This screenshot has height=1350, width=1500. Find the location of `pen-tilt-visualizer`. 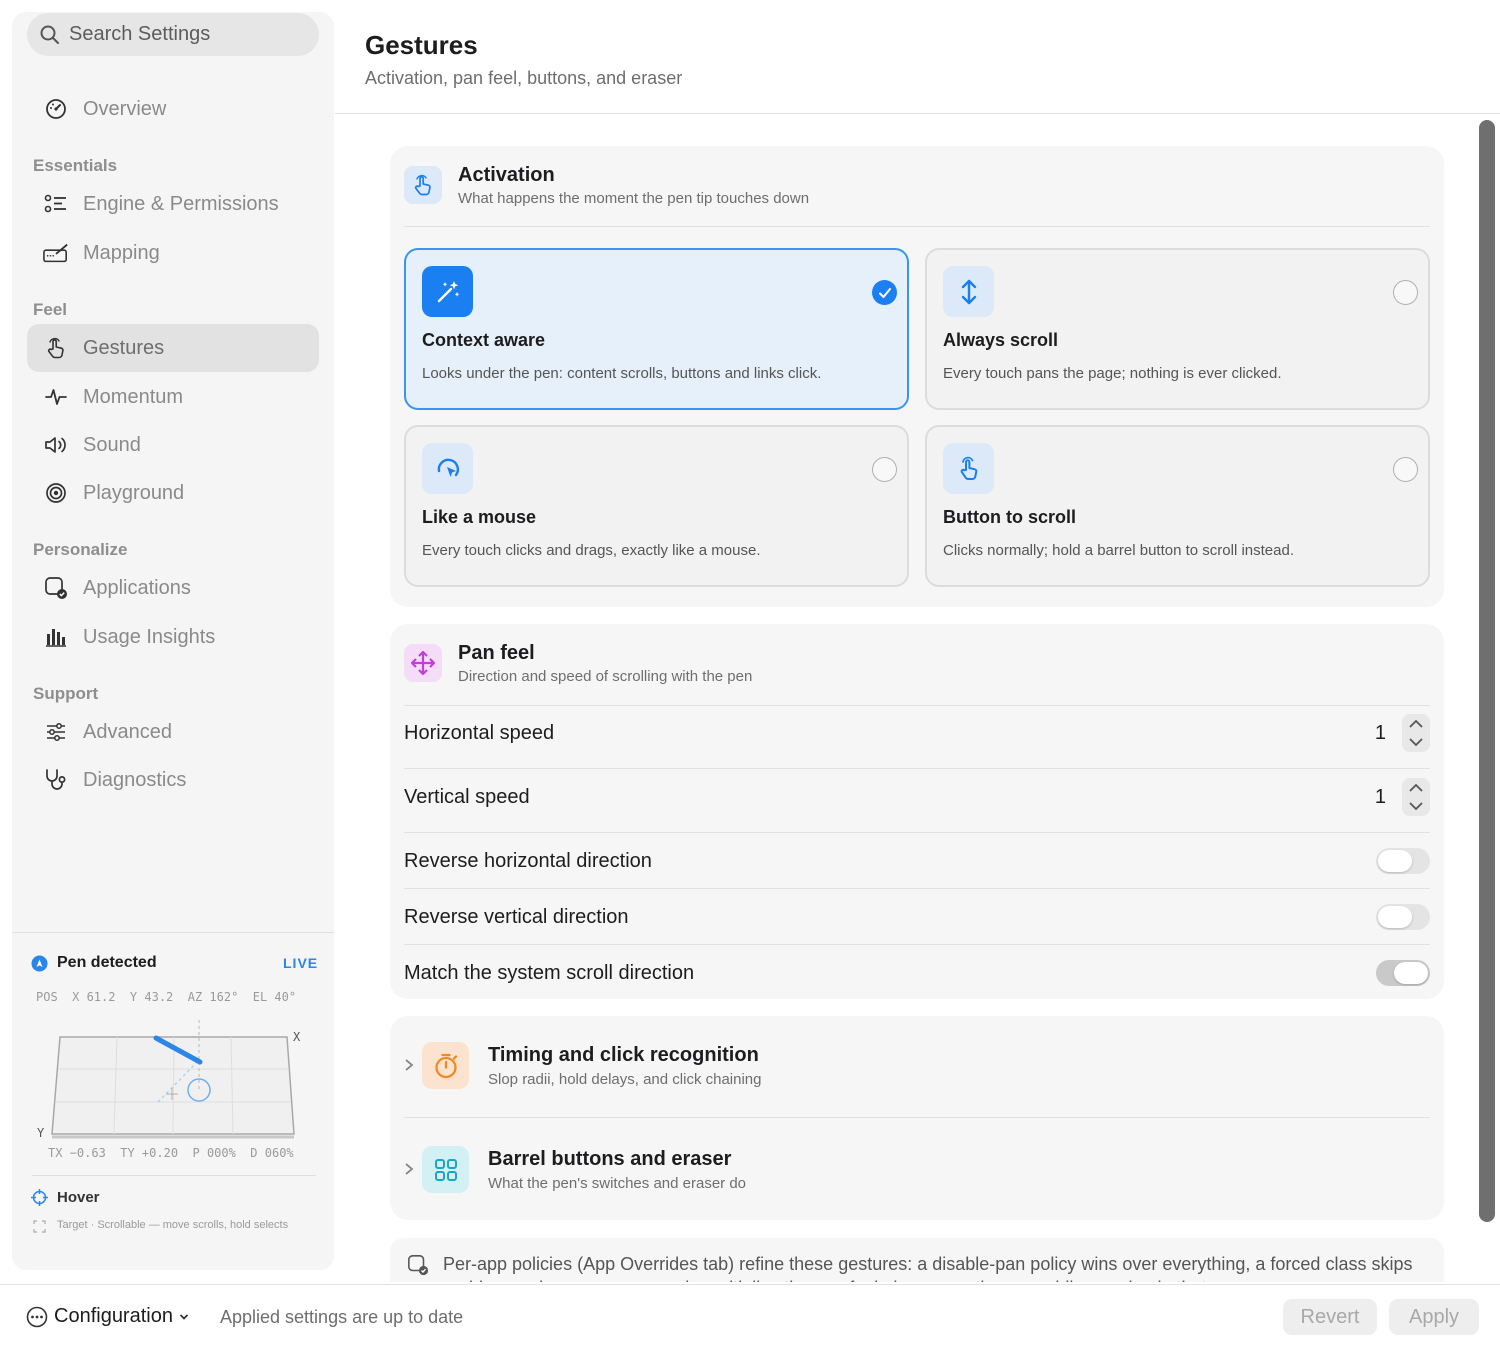

pen-tilt-visualizer is located at coordinates (173, 1079).